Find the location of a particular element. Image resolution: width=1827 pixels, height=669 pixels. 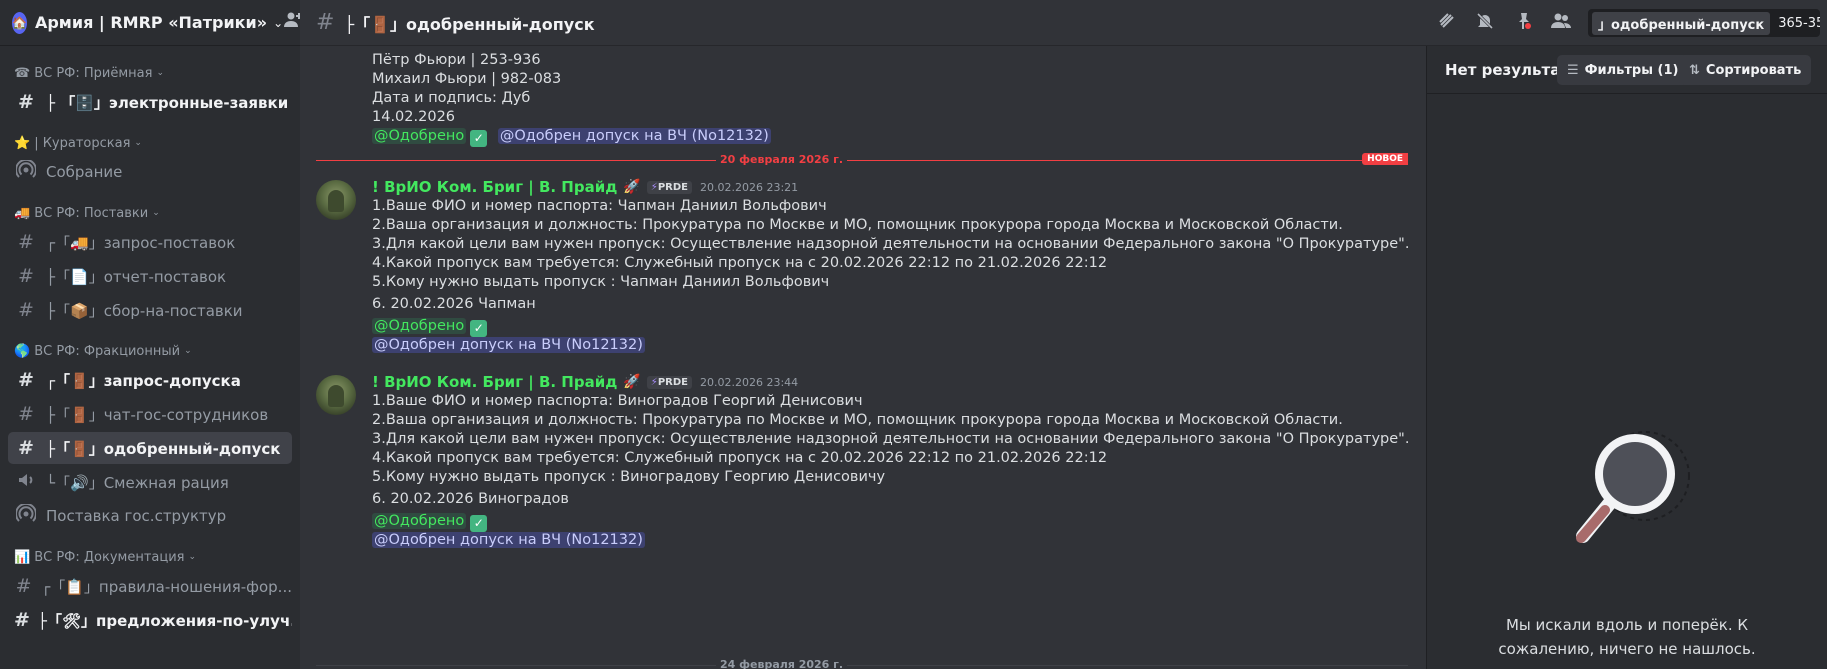

sidebar-channel-item: # ├「📄」отчет-поставок is located at coordinates (150, 276).